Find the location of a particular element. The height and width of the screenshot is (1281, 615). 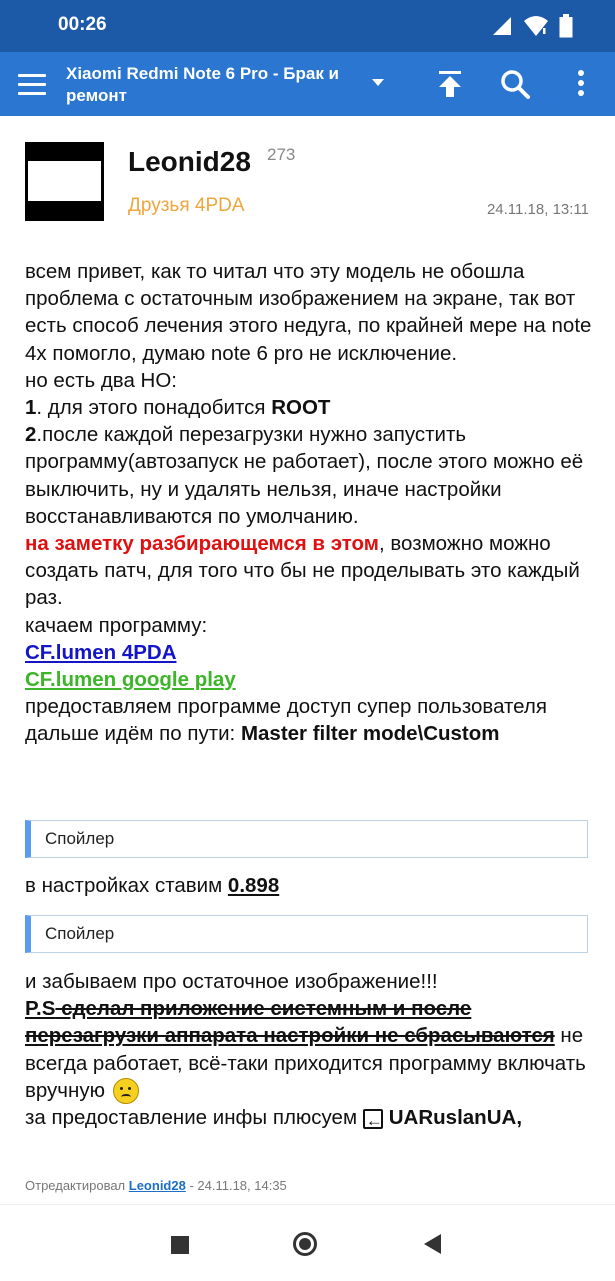

post-date: 24.11.18, 13:11 is located at coordinates (537, 209).